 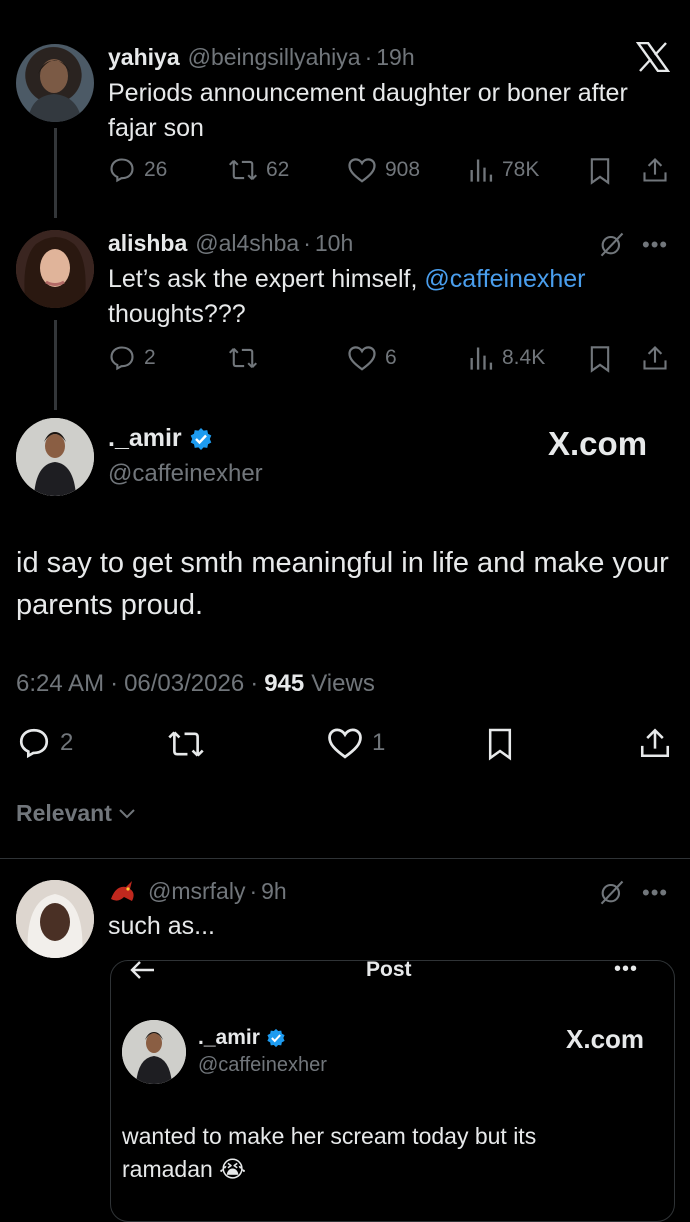 What do you see at coordinates (229, 1037) in the screenshot?
I see `quote-author-name: ._amir` at bounding box center [229, 1037].